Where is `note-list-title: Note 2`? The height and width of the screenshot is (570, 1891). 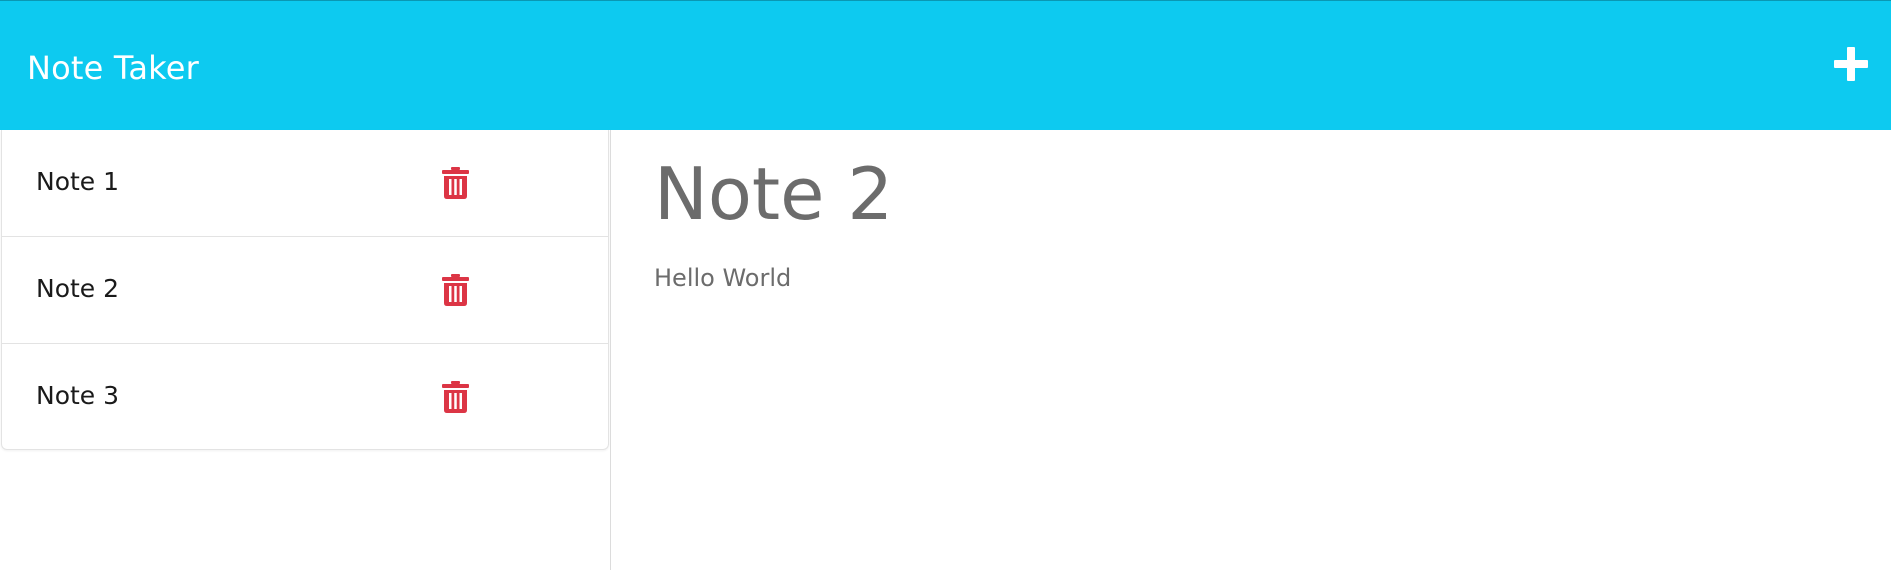
note-list-title: Note 2 is located at coordinates (78, 288).